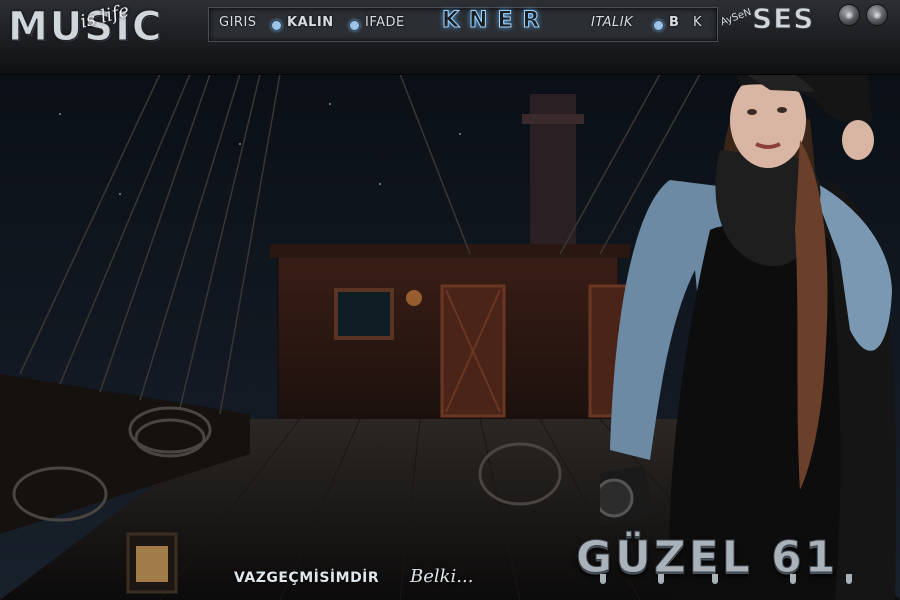 The height and width of the screenshot is (600, 900). I want to click on close-button, so click(877, 15).